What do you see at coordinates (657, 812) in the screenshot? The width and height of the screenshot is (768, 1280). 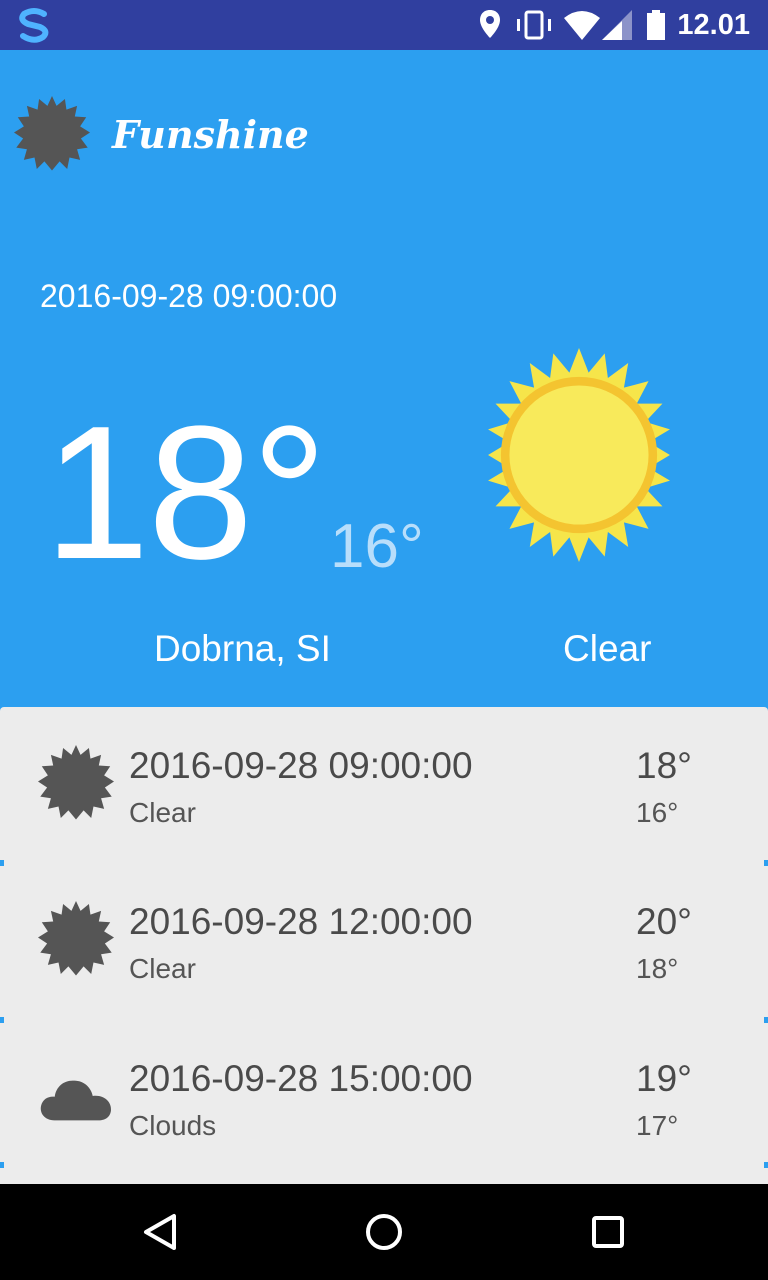 I see `forecast-low-temp: 16°` at bounding box center [657, 812].